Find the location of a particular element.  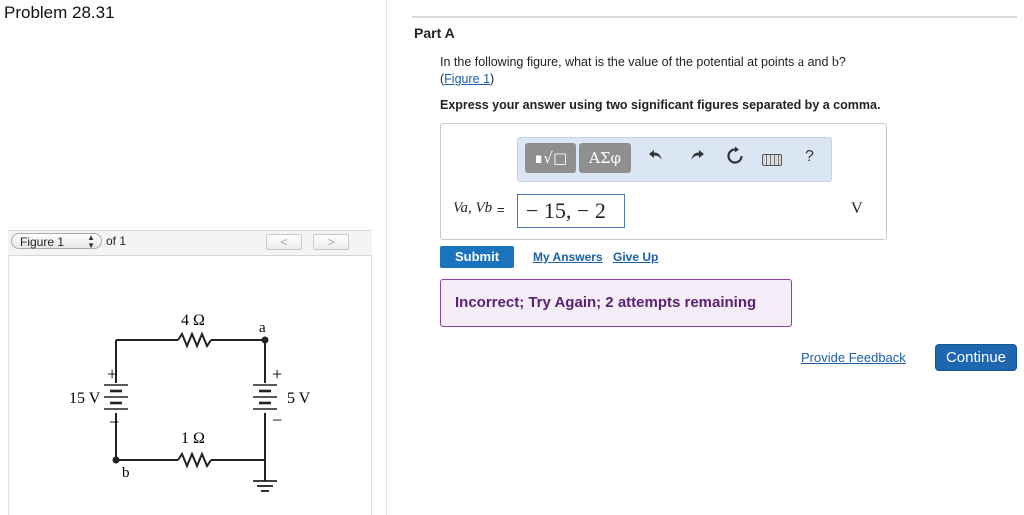

submit-button: Submit is located at coordinates (477, 257).